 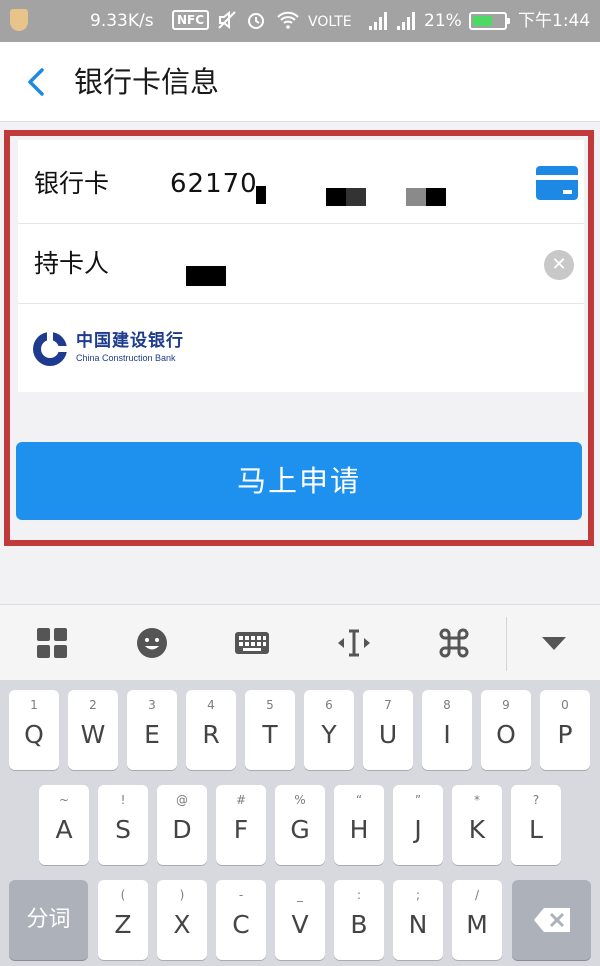 What do you see at coordinates (418, 825) in the screenshot?
I see `key-j: ” J` at bounding box center [418, 825].